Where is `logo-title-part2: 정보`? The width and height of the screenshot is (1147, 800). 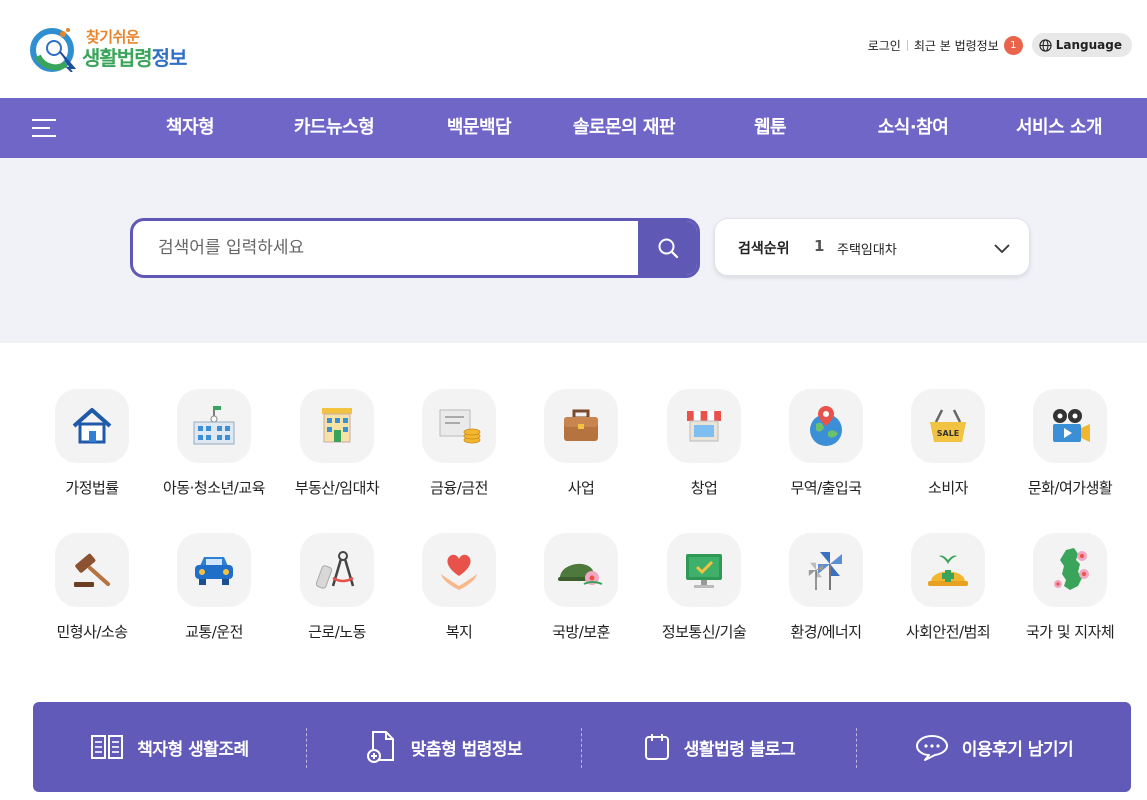 logo-title-part2: 정보 is located at coordinates (169, 58).